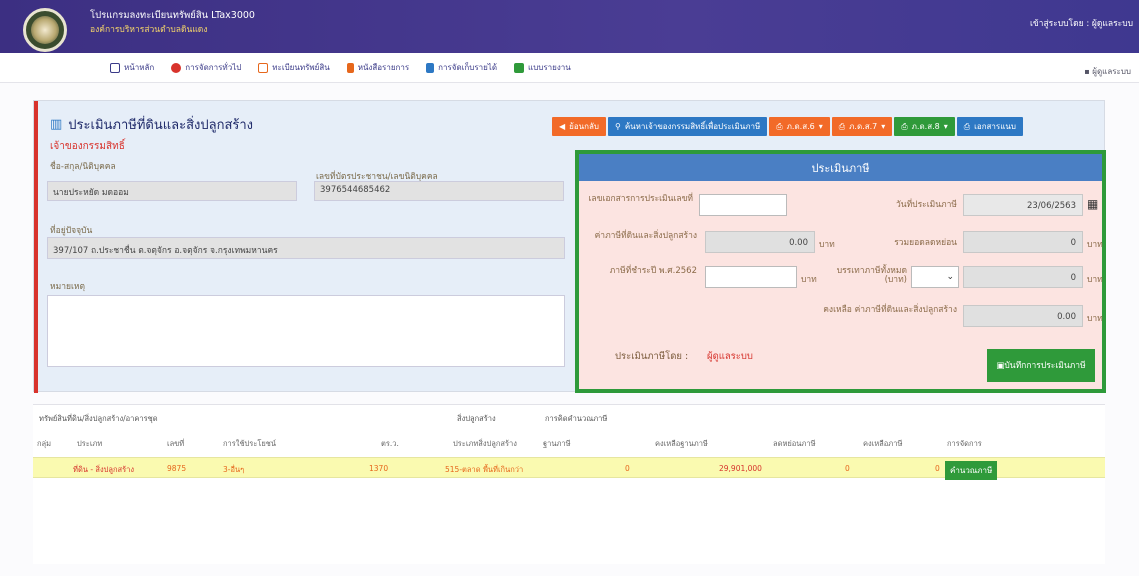 This screenshot has height=576, width=1139. Describe the element at coordinates (172, 191) in the screenshot. I see `owner-name-field: นายประหยัด มดออม` at that location.